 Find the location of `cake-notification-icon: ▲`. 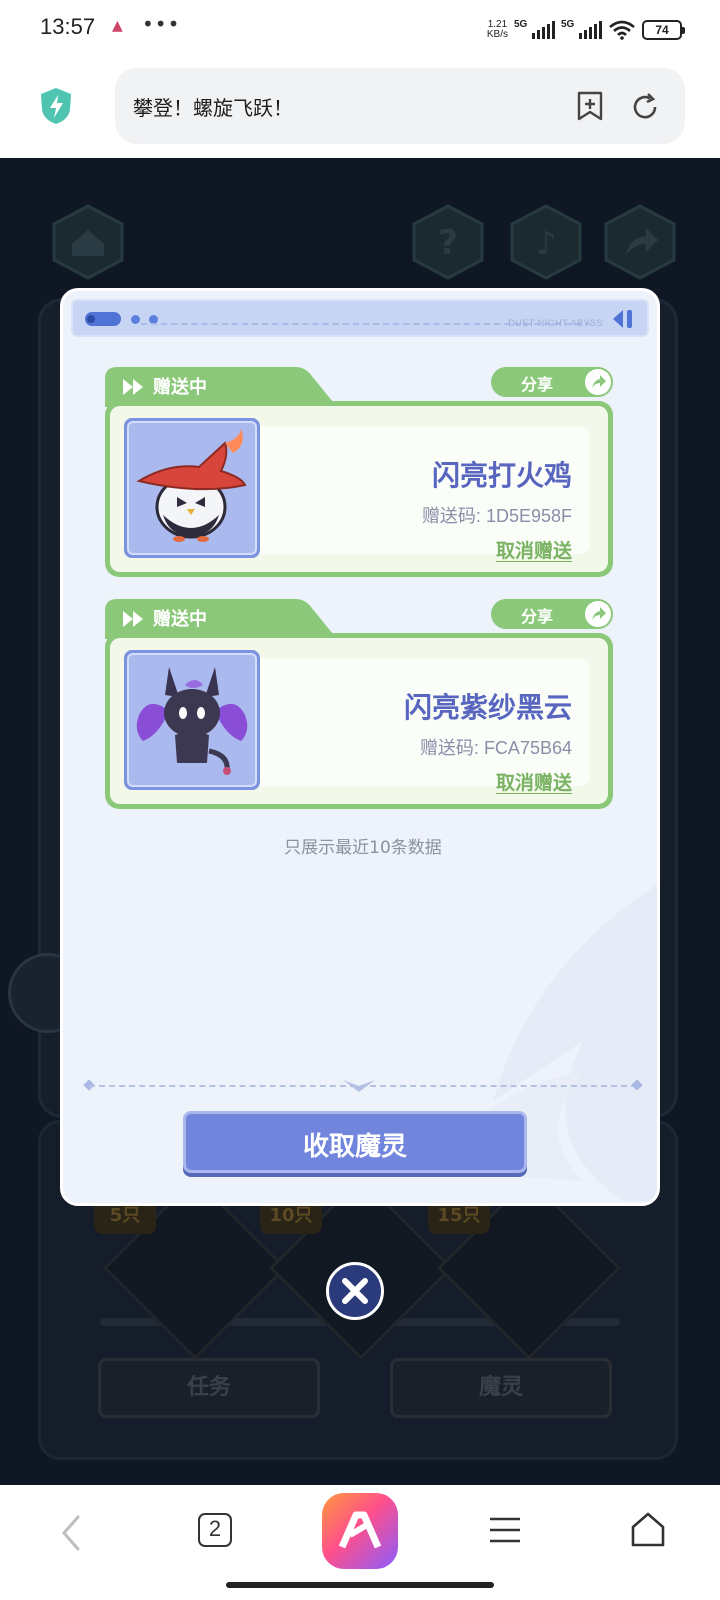

cake-notification-icon: ▲ is located at coordinates (117, 26).